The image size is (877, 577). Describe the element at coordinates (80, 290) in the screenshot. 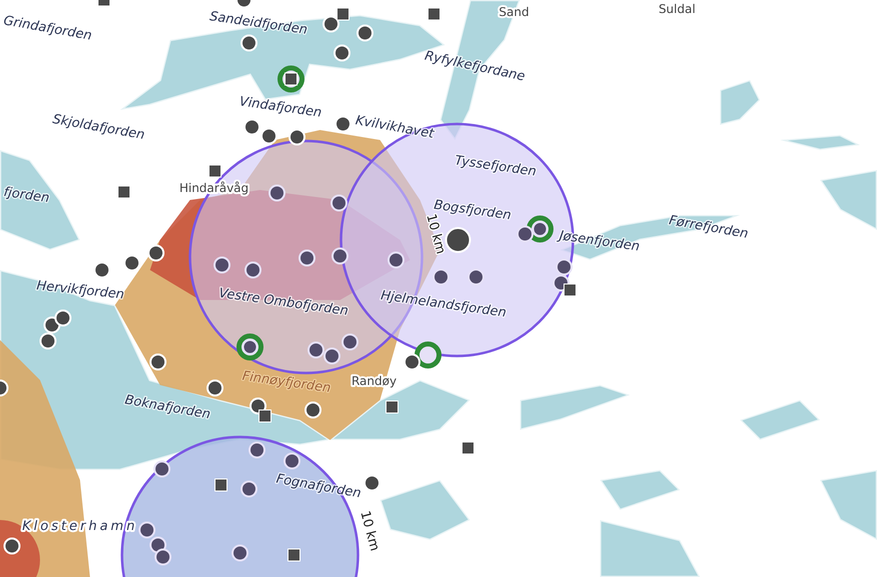

I see `fjord-label: Hervikfjorden` at that location.